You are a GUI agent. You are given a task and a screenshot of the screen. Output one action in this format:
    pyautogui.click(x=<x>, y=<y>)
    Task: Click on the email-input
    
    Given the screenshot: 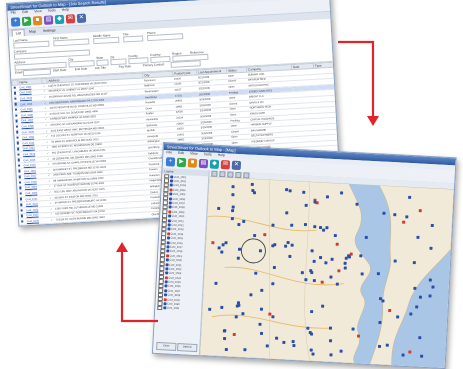 What is the action you would take?
    pyautogui.click(x=37, y=72)
    